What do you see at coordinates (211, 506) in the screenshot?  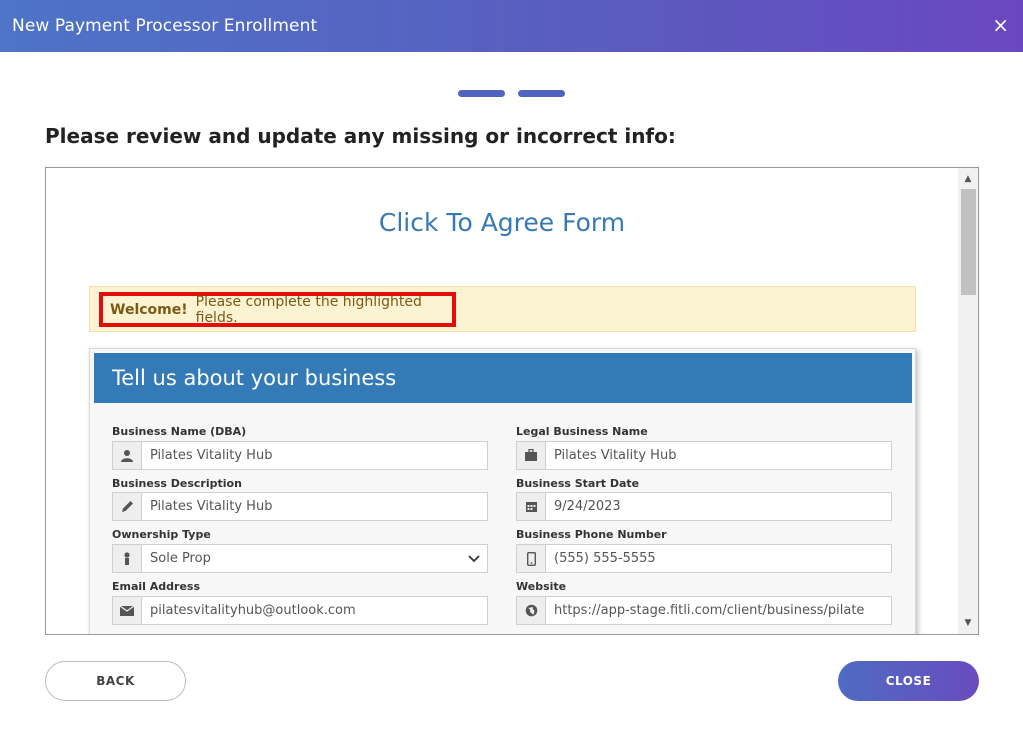 I see `description-value: Pilates Vitality Hub` at bounding box center [211, 506].